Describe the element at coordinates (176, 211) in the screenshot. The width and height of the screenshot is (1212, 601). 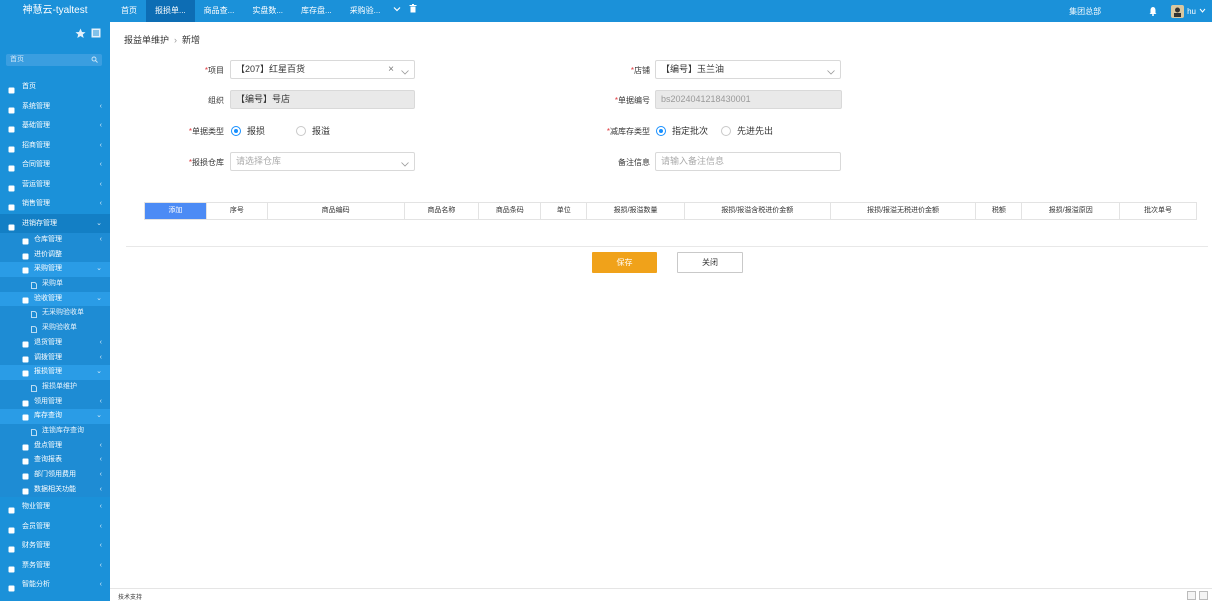
I see `add-row-button: 添加` at that location.